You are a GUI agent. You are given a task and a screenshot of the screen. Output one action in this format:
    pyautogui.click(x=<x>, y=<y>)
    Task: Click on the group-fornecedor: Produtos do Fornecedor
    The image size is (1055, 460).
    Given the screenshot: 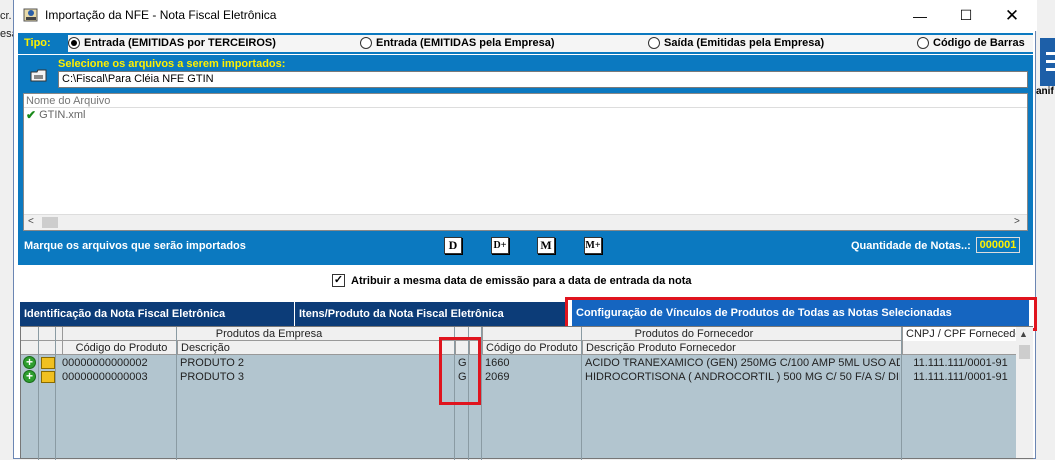 What is the action you would take?
    pyautogui.click(x=692, y=334)
    